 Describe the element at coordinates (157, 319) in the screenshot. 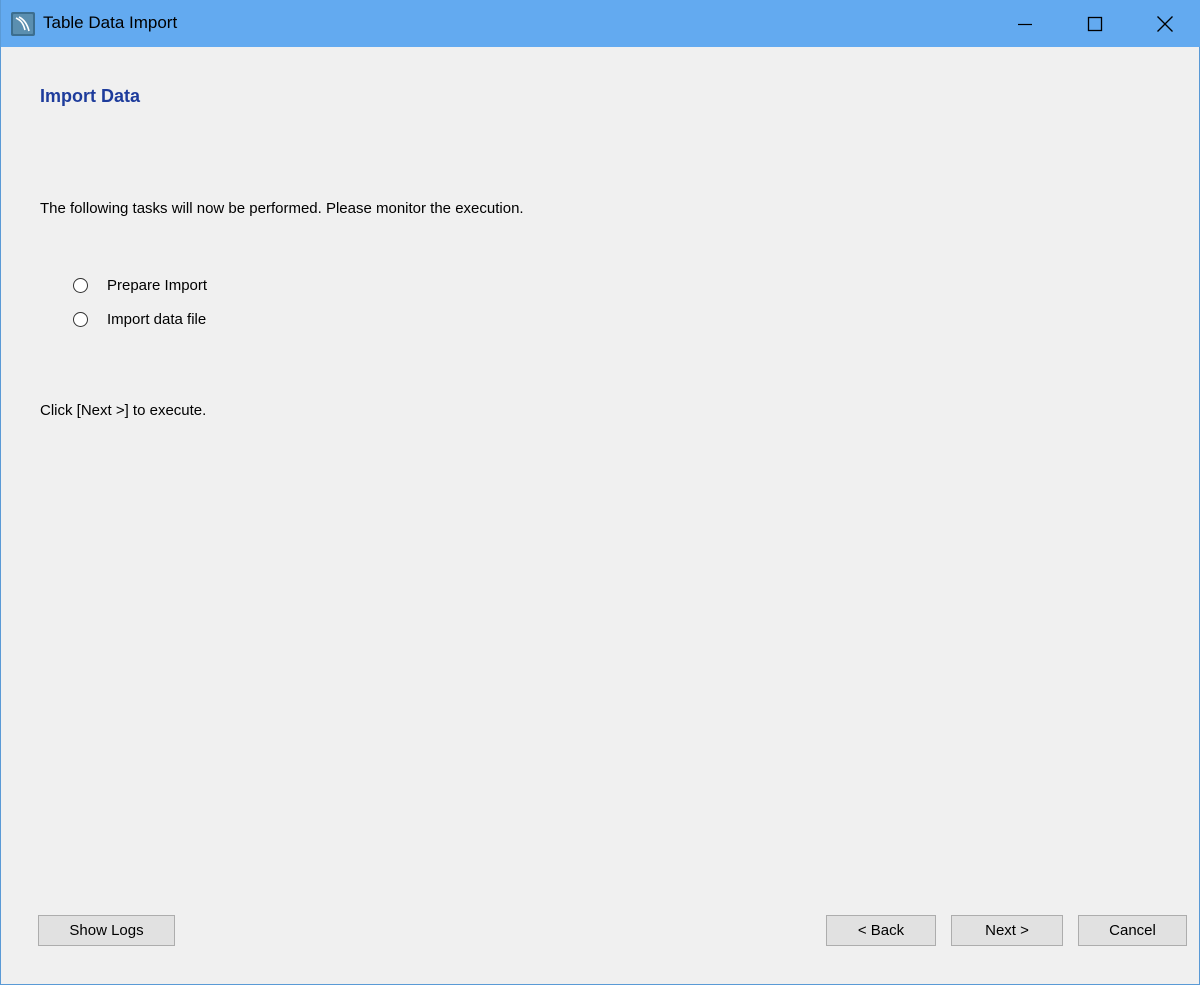

I see `task-label: Import data file` at that location.